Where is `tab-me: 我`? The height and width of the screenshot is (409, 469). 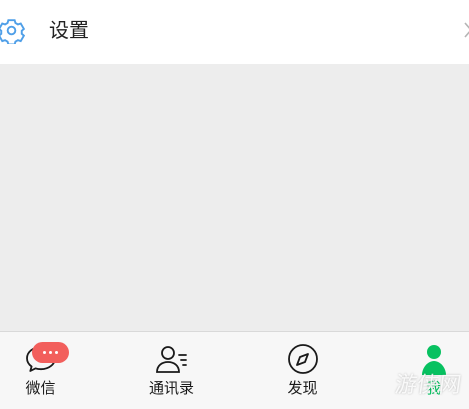 tab-me: 我 is located at coordinates (422, 370).